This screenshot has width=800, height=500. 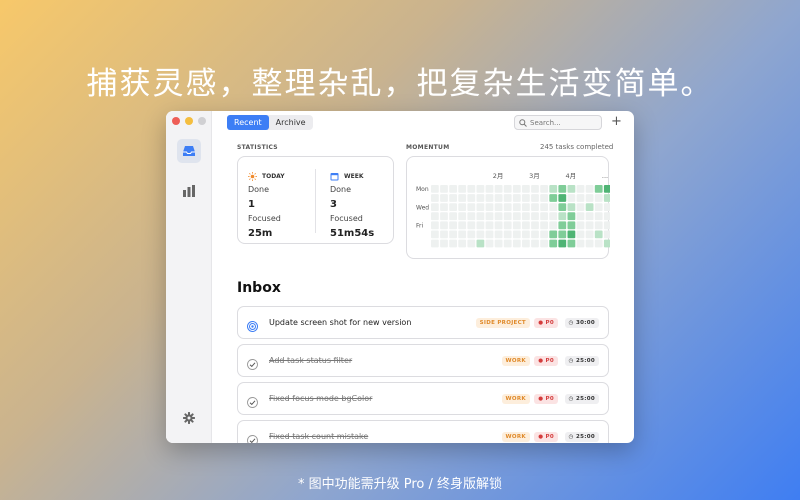 I want to click on tasks-completed-count: 245 tasks completed, so click(x=577, y=147).